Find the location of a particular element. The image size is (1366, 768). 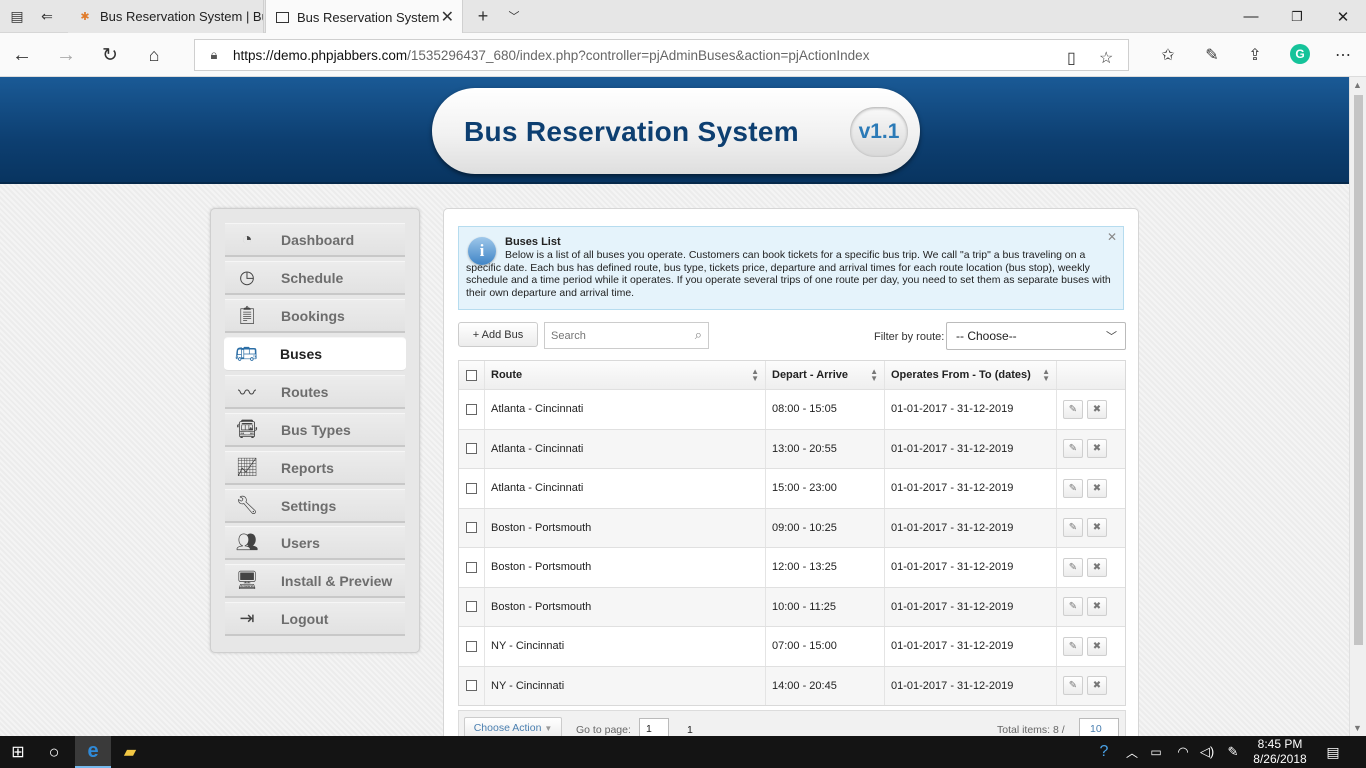

sidebar-item-install-preview: 🖥︎ Install & Preview is located at coordinates (315, 581).